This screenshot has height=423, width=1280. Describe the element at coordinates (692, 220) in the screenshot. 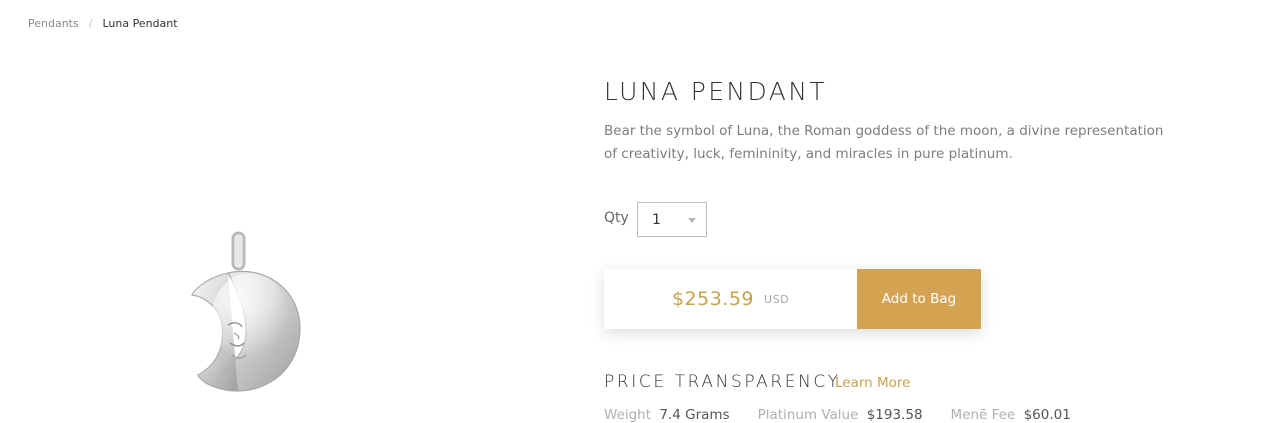

I see `chevron-down-icon` at that location.